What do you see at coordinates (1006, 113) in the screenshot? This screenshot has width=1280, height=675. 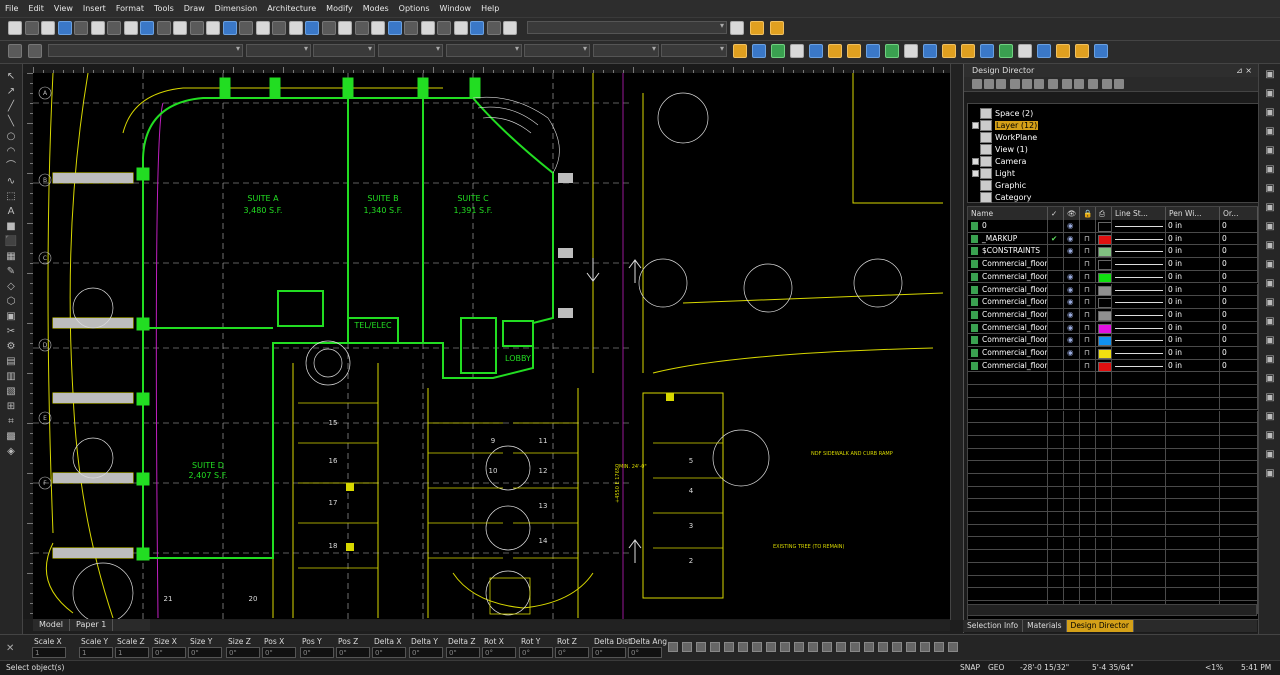 I see `tree-item: Space (2)` at bounding box center [1006, 113].